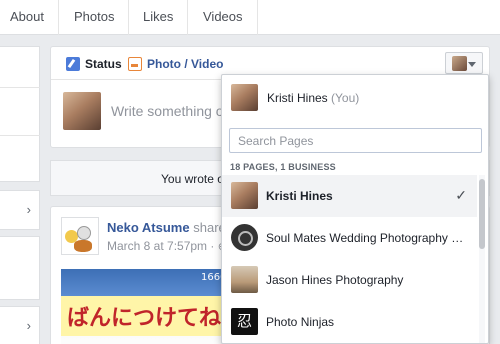 The width and height of the screenshot is (500, 344). I want to click on page-top-nav: About Photos Likes Videos, so click(250, 17).